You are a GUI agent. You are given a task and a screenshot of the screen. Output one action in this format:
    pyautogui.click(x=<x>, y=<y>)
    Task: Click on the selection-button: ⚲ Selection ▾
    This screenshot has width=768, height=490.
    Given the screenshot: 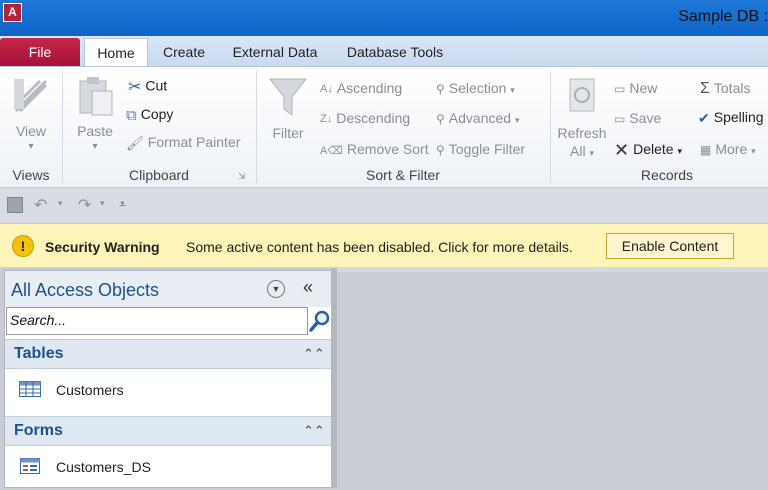 What is the action you would take?
    pyautogui.click(x=475, y=88)
    